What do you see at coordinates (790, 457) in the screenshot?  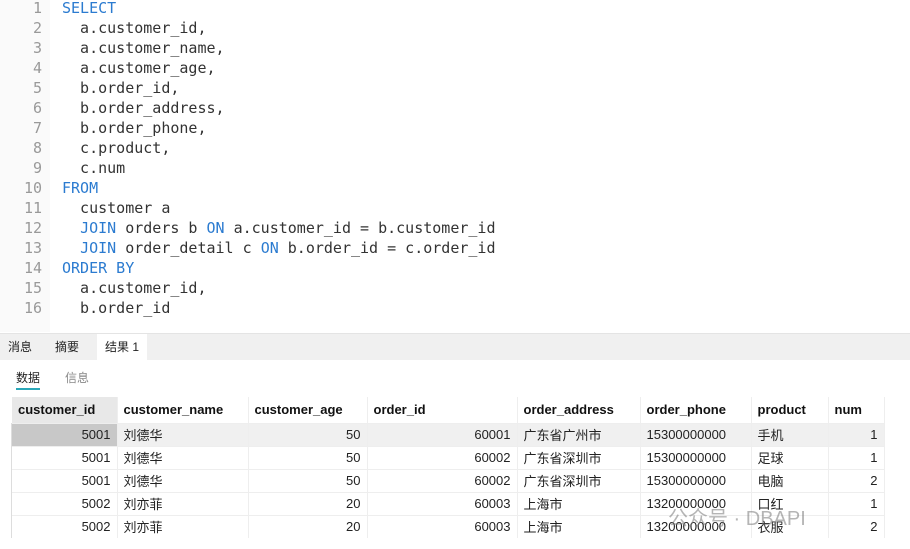 I see `cell-product: 足球` at bounding box center [790, 457].